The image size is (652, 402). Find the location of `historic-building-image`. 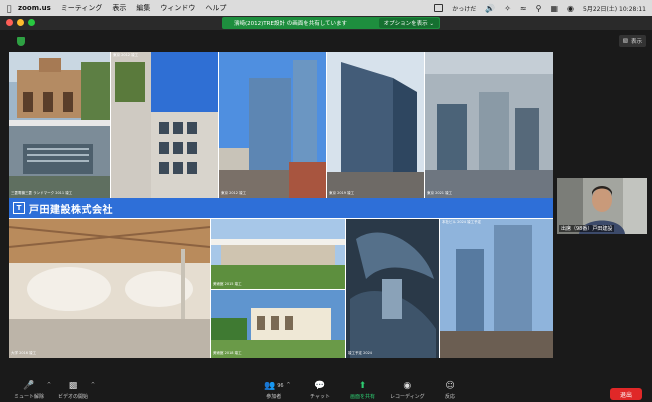

historic-building-image is located at coordinates (59, 125).